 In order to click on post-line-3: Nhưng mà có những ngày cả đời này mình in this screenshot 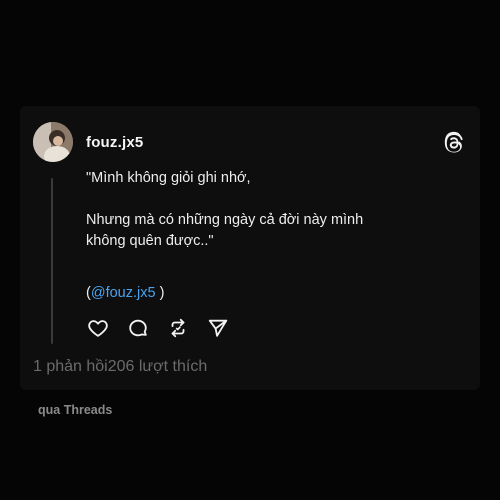, I will do `click(225, 220)`.